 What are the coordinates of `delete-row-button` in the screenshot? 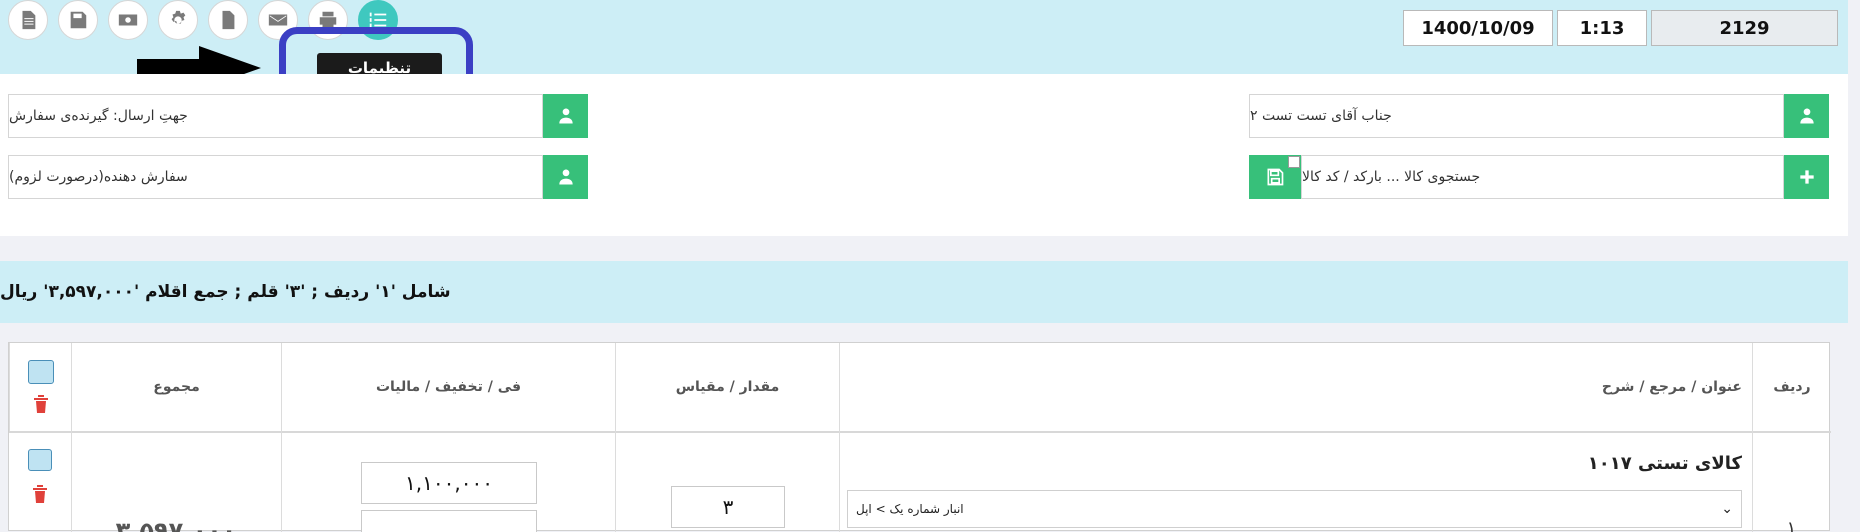 It's located at (40, 494).